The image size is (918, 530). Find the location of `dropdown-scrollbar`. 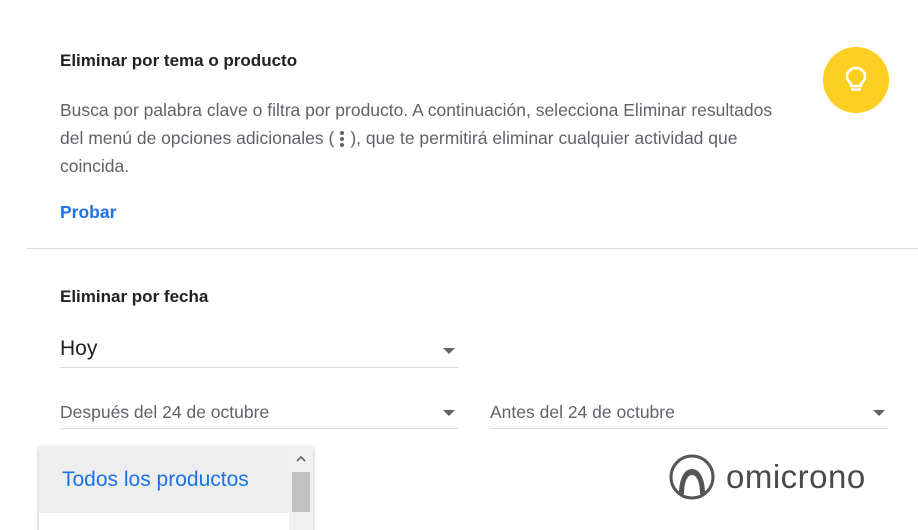

dropdown-scrollbar is located at coordinates (301, 488).